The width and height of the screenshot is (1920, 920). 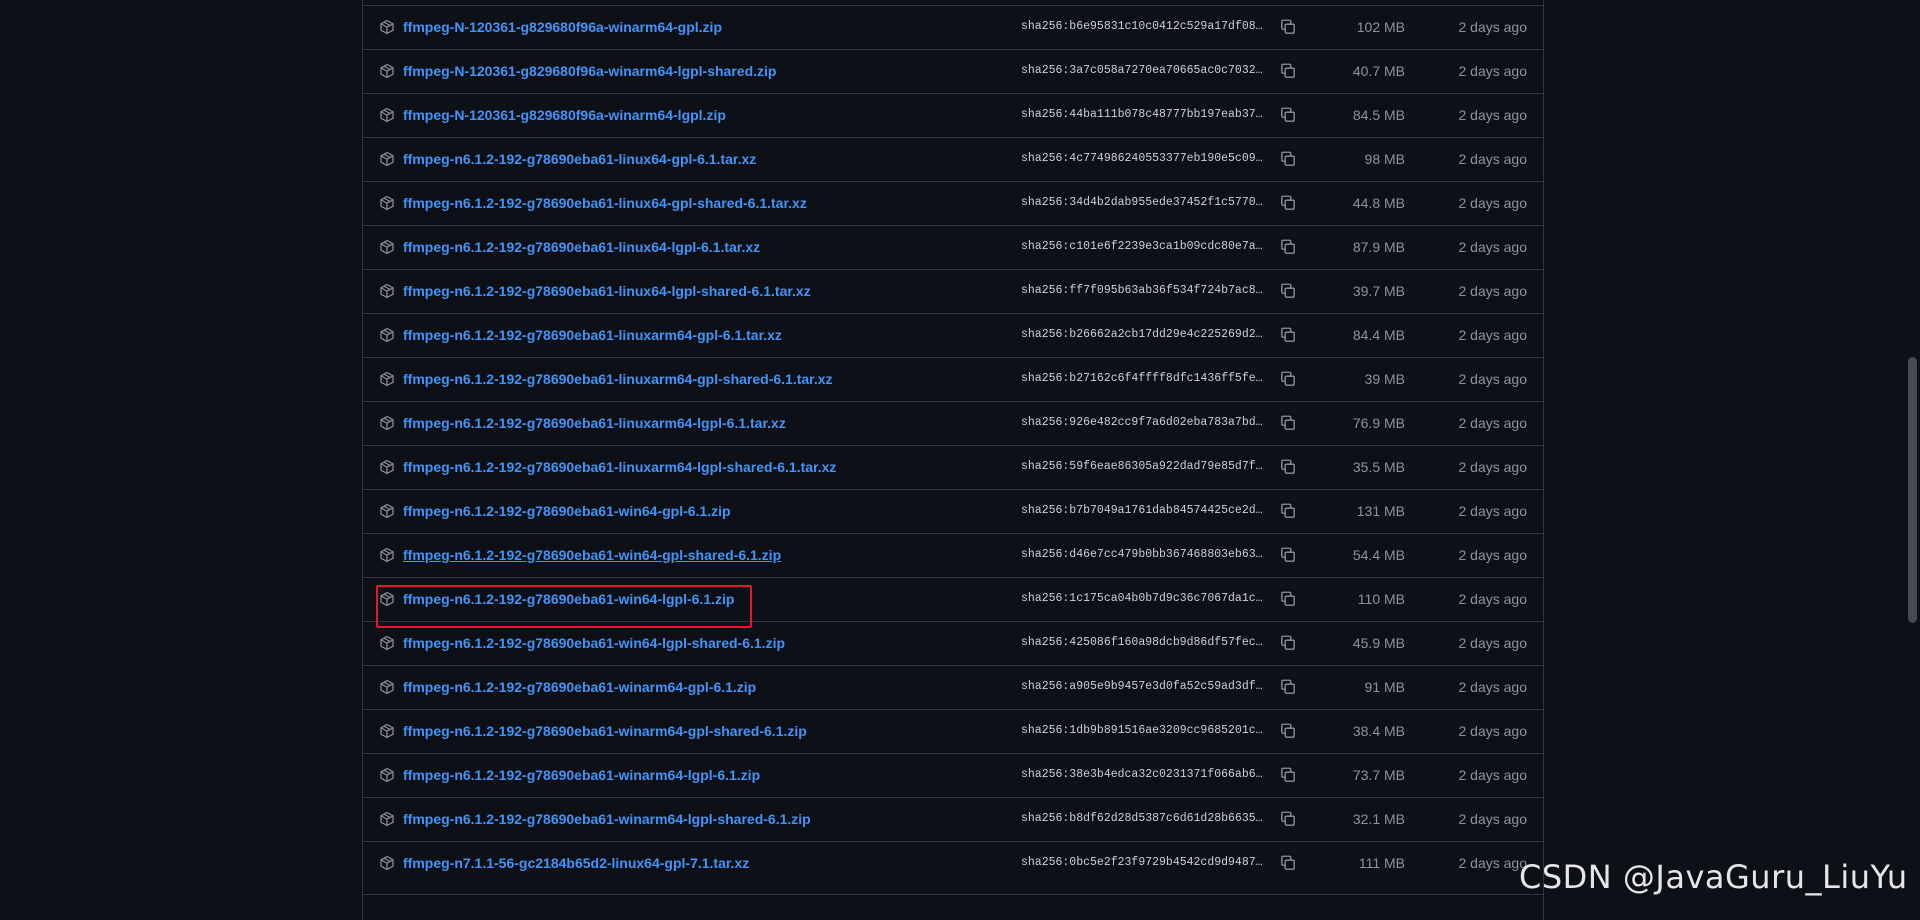 I want to click on csdn-watermark: CSDN @JavaGuru_LiuYu, so click(x=1713, y=877).